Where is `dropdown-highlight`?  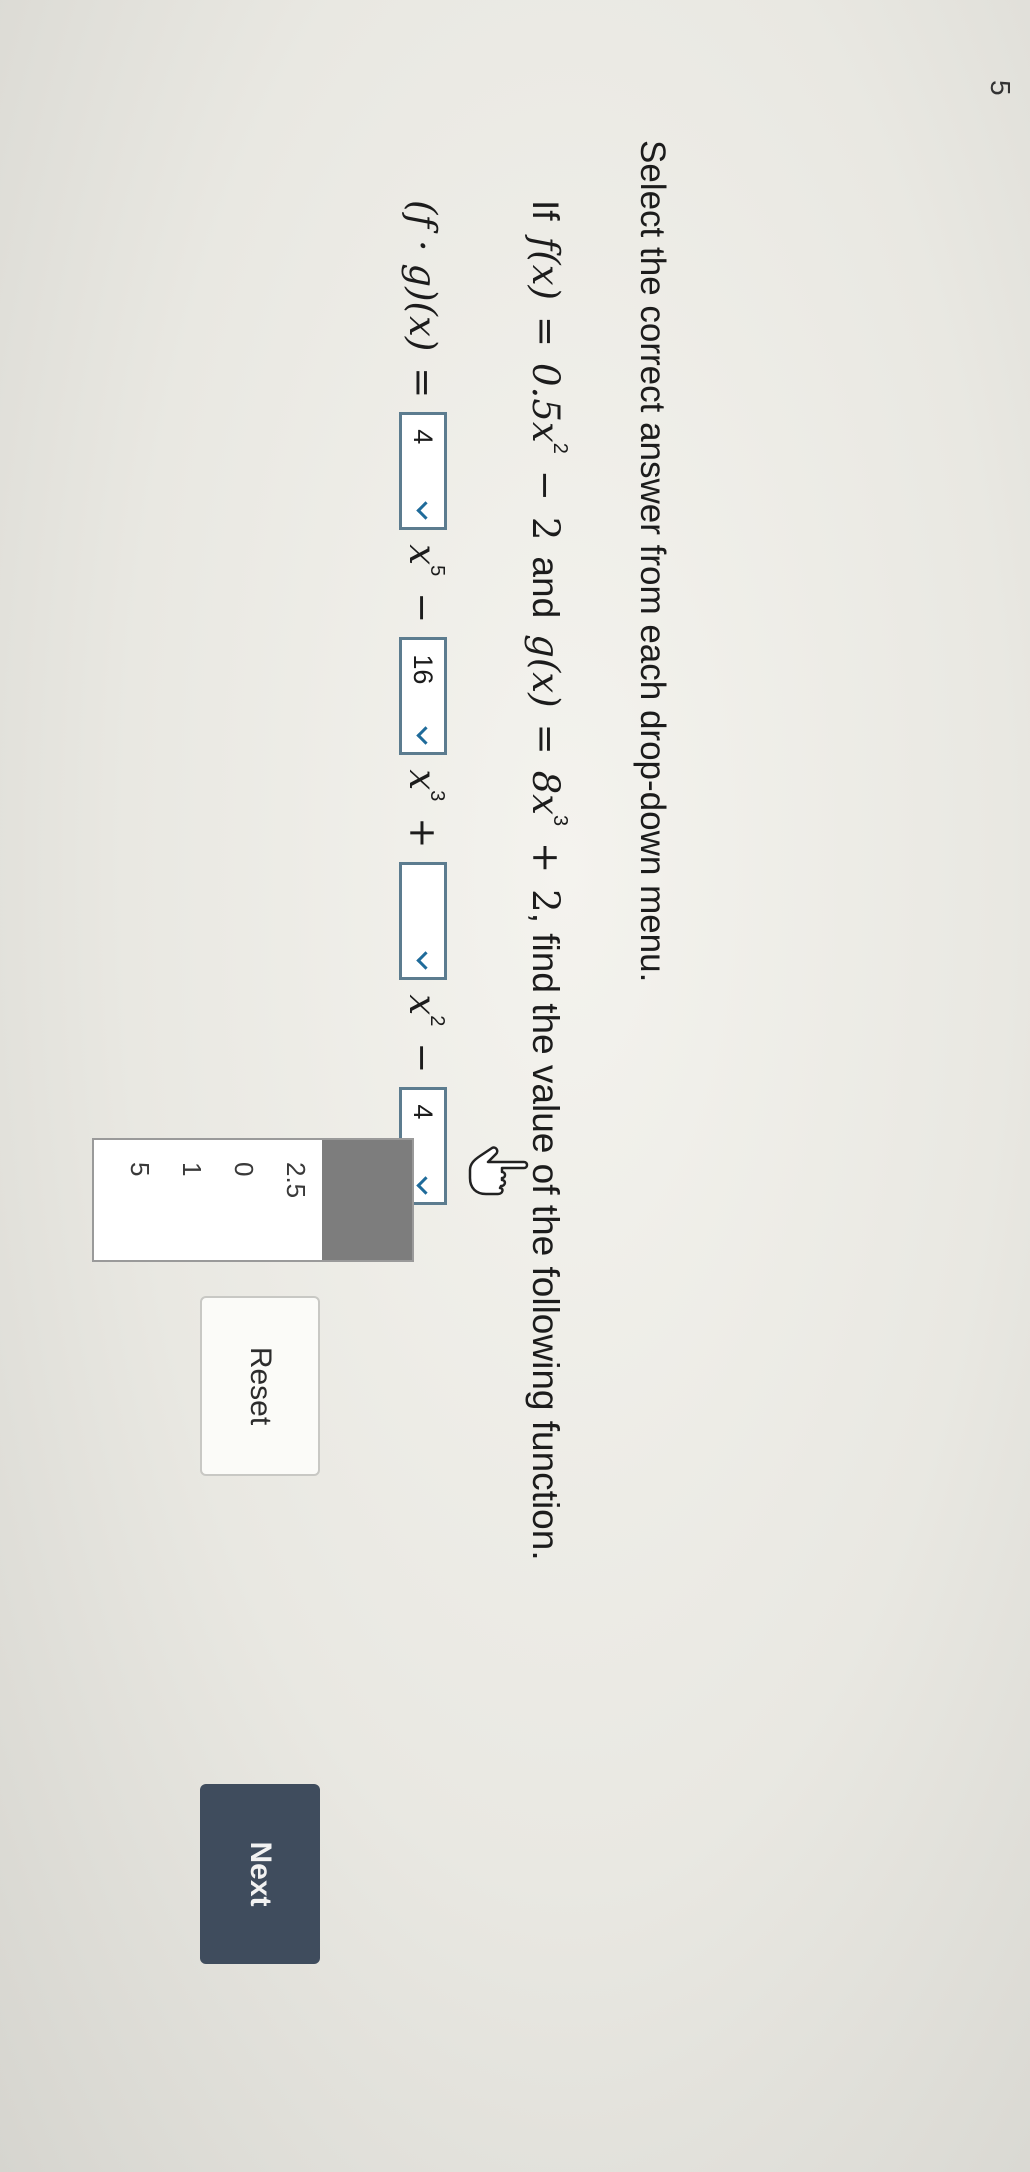 dropdown-highlight is located at coordinates (367, 1200).